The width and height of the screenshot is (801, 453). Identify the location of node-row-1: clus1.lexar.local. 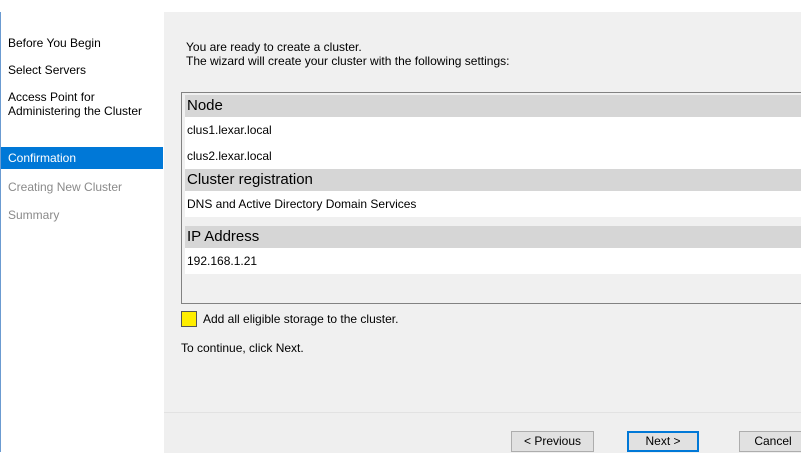
(493, 130).